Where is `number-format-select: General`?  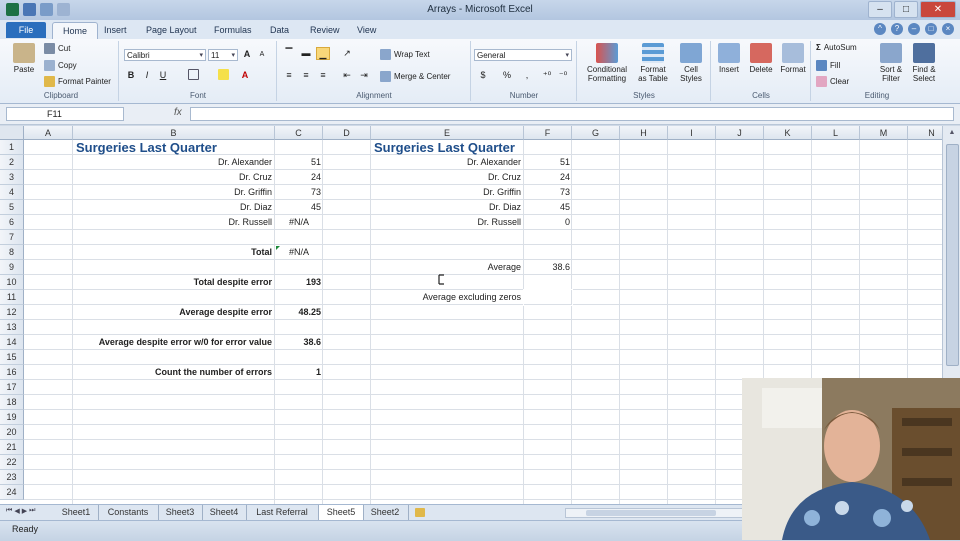 number-format-select: General is located at coordinates (523, 55).